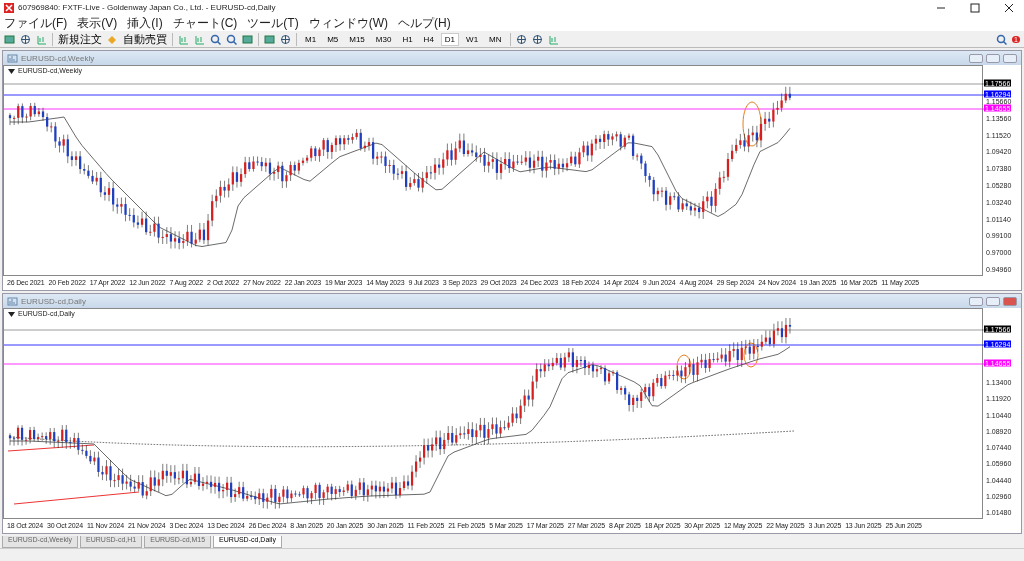 Image resolution: width=1024 pixels, height=561 pixels. What do you see at coordinates (348, 23) in the screenshot?
I see `menu-item: ウィンドウ(W)` at bounding box center [348, 23].